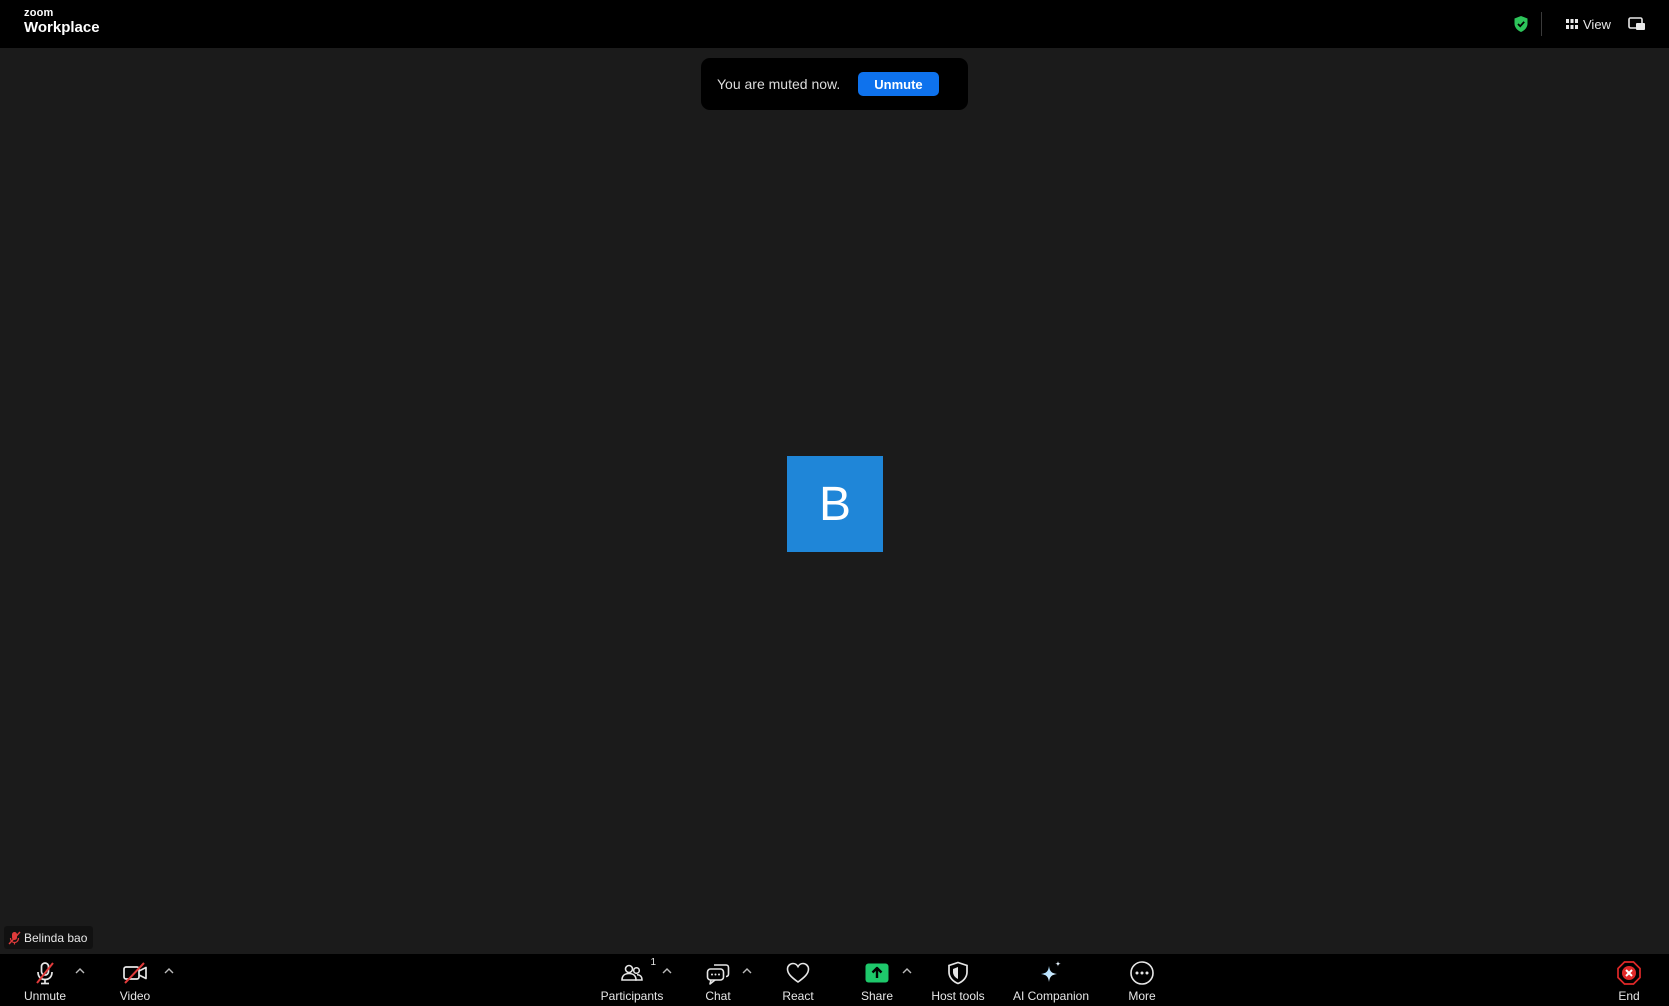  I want to click on encryption-shield-icon, so click(1521, 24).